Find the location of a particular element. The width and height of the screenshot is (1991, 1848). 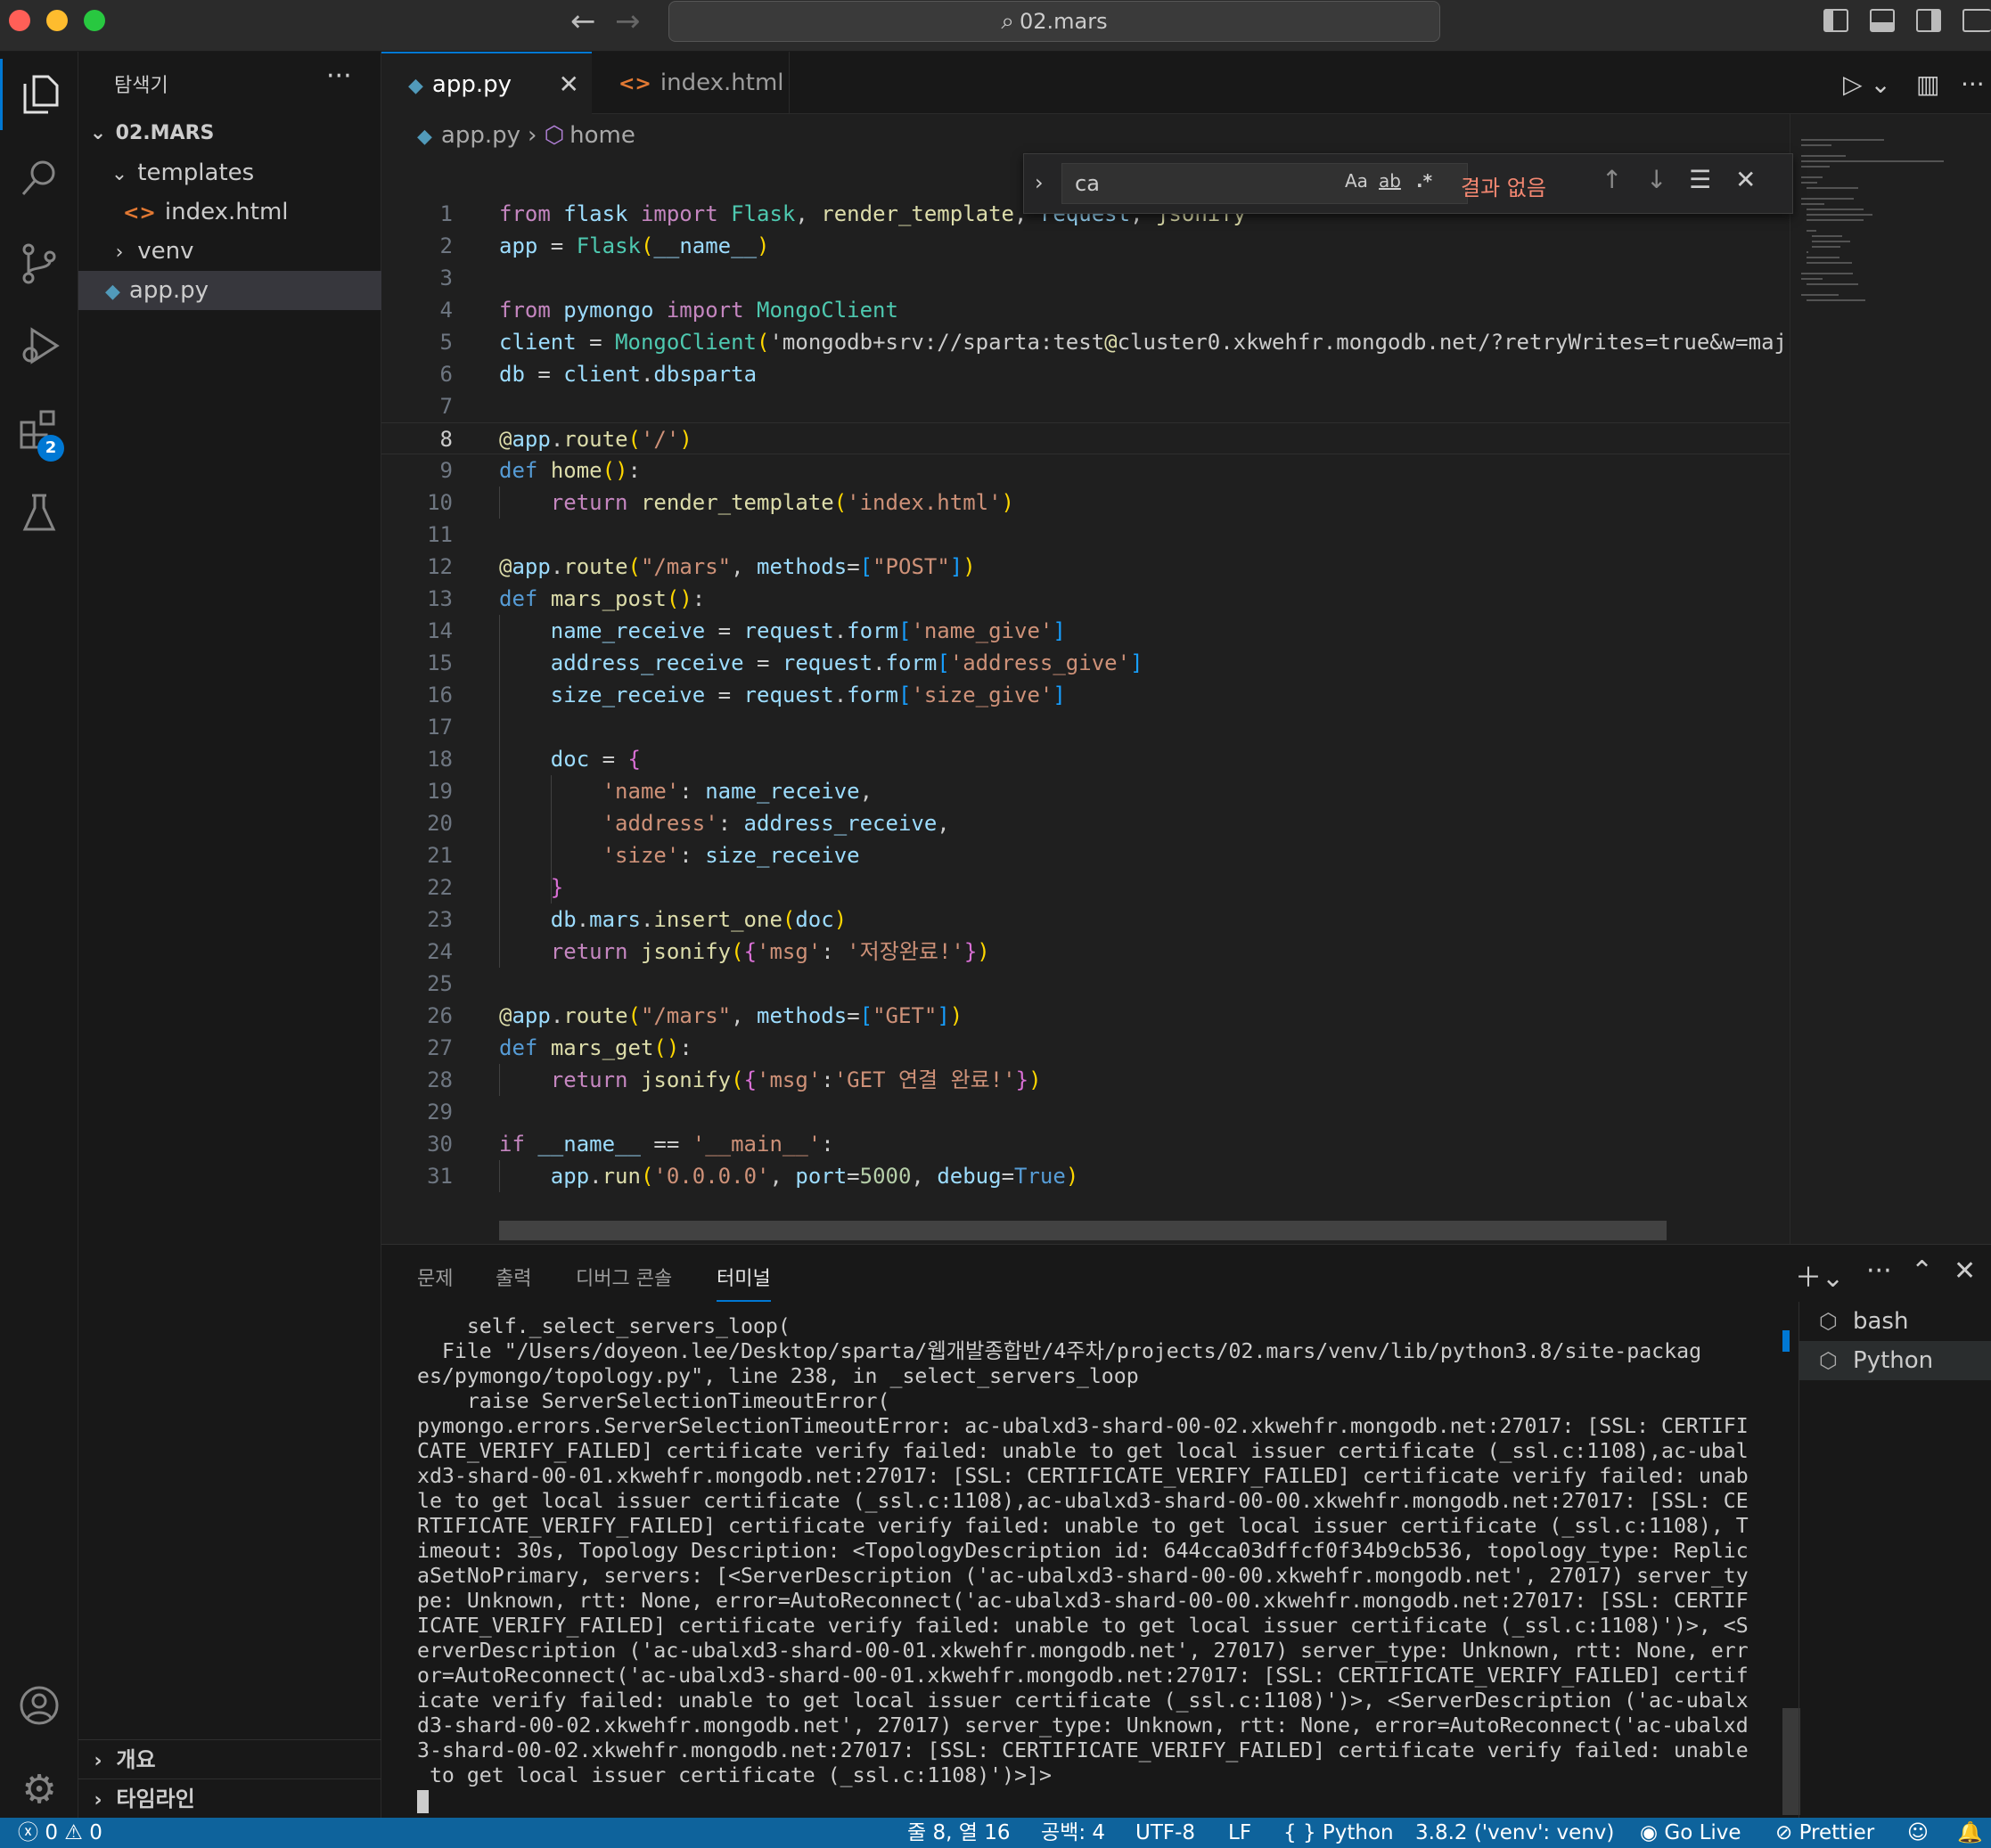

toggle-sidebar-icon is located at coordinates (1835, 20).